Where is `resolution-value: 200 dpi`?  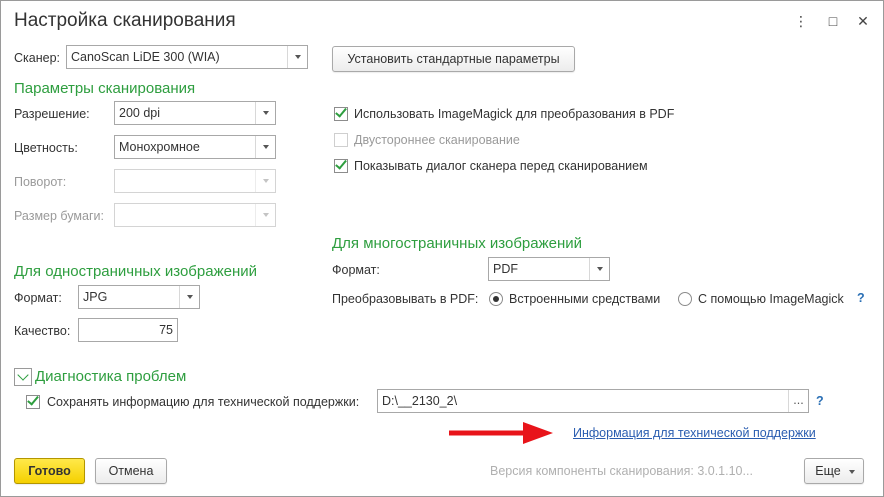 resolution-value: 200 dpi is located at coordinates (140, 113).